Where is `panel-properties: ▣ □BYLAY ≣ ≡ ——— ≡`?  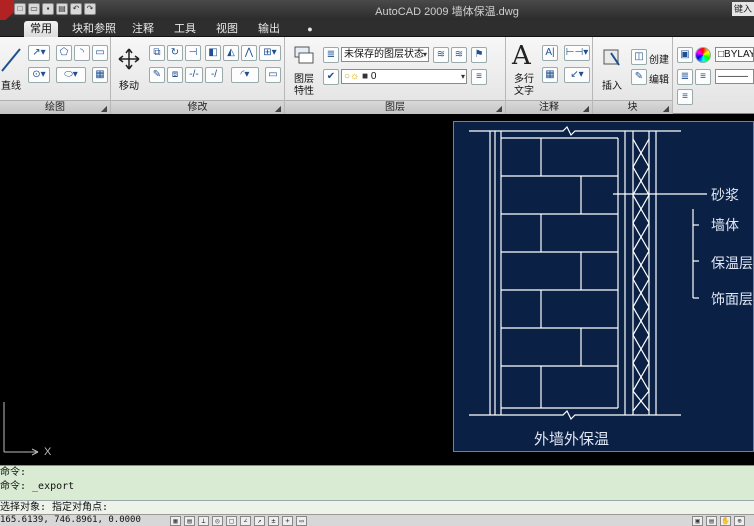
panel-properties: ▣ □BYLAY ≣ ≡ ——— ≡ is located at coordinates (713, 75).